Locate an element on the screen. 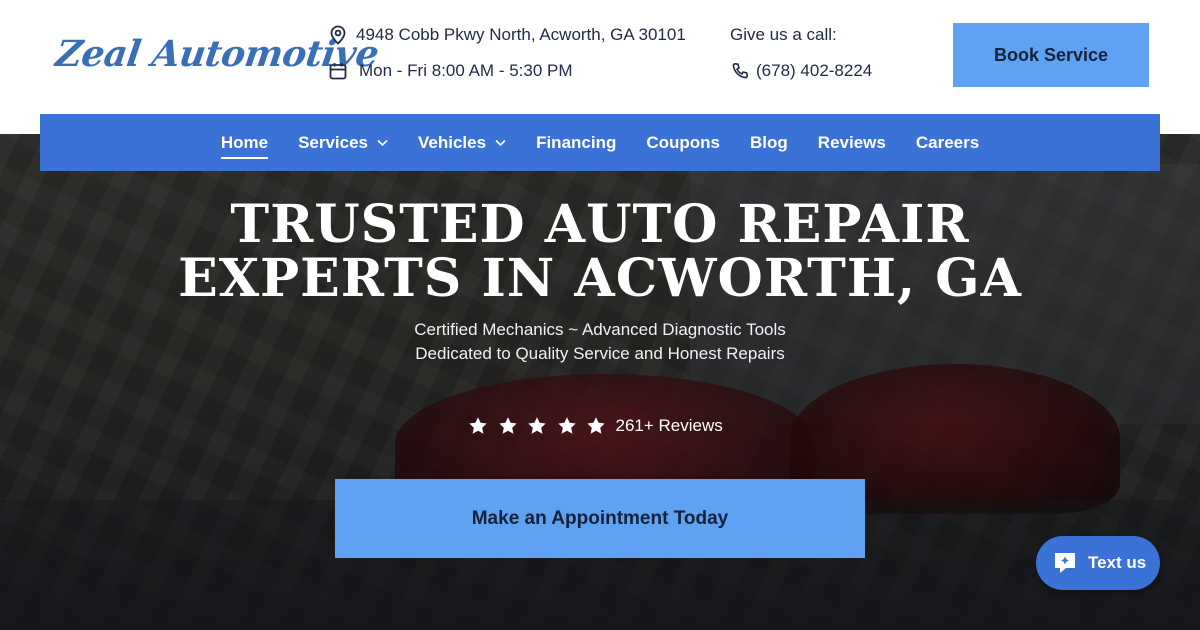 The image size is (1200, 630). nav-item-vehicles: Vehicles is located at coordinates (462, 142).